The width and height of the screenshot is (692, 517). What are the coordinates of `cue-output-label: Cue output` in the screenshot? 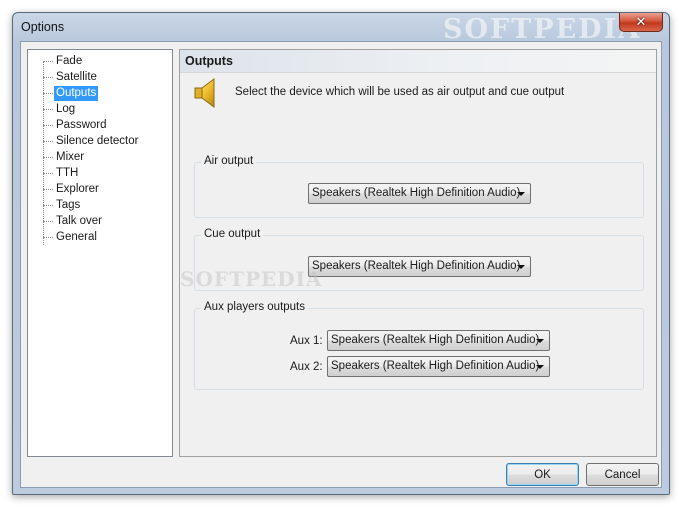 It's located at (232, 234).